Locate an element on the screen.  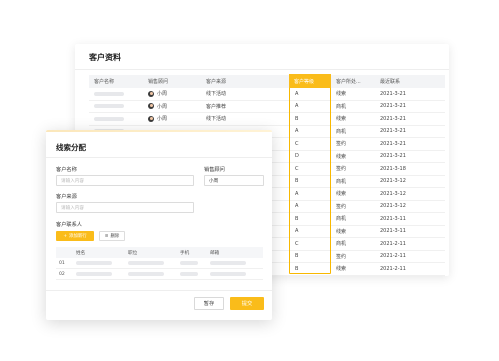
save-draft-button: 暂存 is located at coordinates (209, 303).